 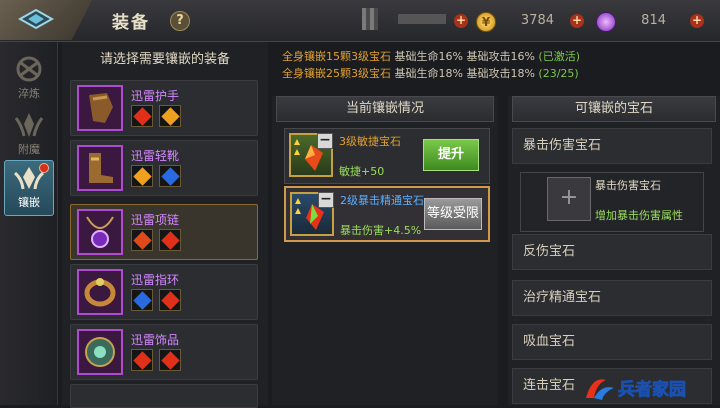 What do you see at coordinates (370, 141) in the screenshot?
I see `gem-name: 3级敏捷宝石` at bounding box center [370, 141].